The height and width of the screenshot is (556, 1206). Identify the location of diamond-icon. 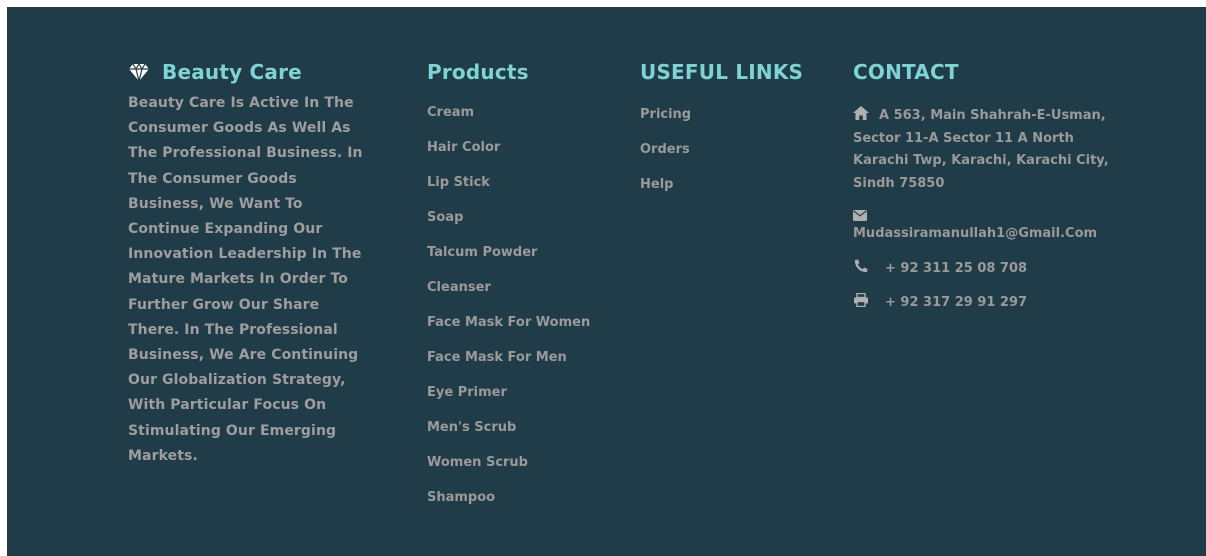
(139, 72).